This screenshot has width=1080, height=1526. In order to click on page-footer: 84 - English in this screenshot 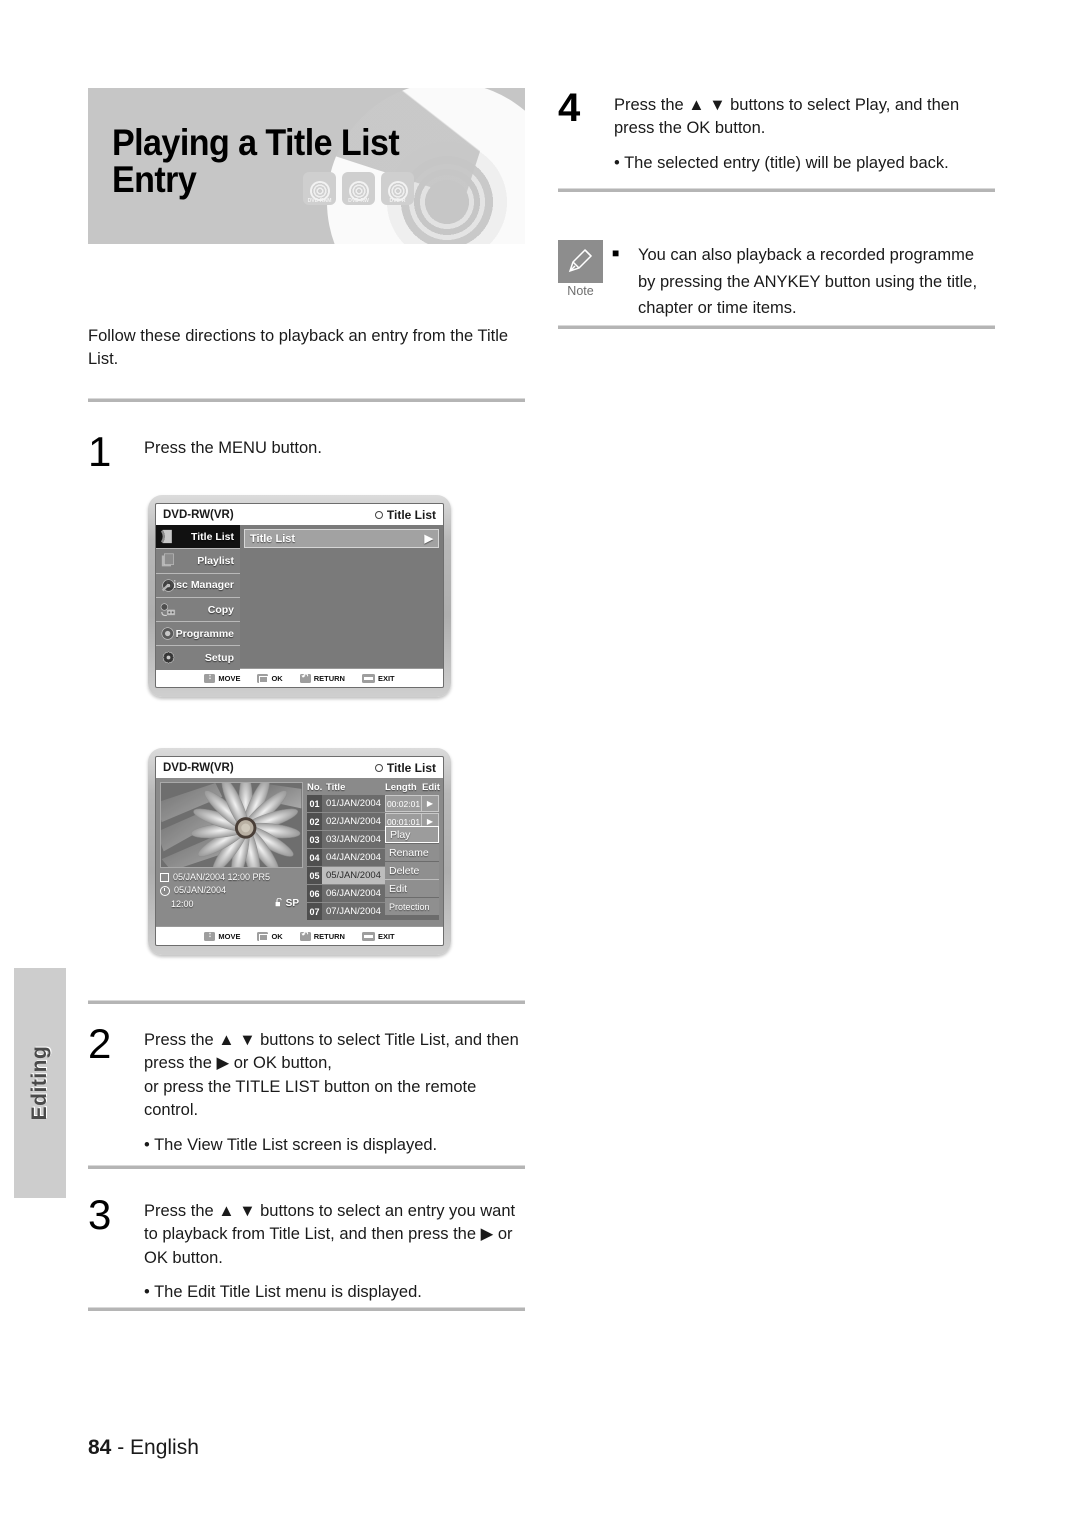, I will do `click(143, 1448)`.